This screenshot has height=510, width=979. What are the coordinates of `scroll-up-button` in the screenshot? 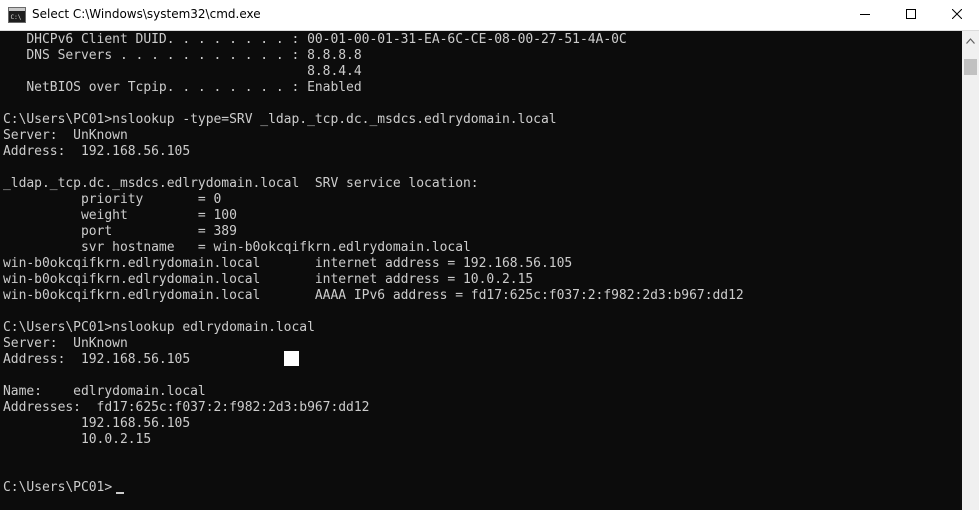 It's located at (970, 39).